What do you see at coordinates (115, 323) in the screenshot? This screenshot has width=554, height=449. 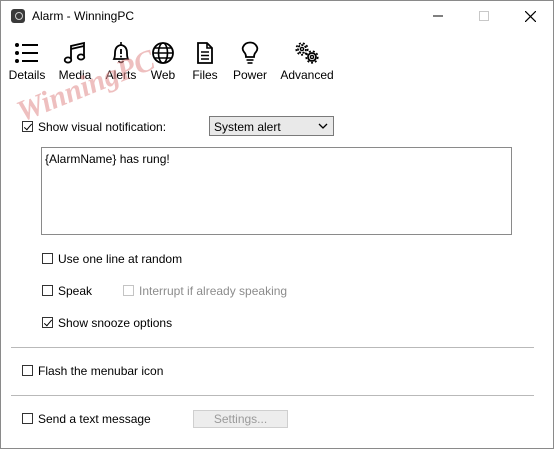 I see `show-snooze-options-label: Show snooze options` at bounding box center [115, 323].